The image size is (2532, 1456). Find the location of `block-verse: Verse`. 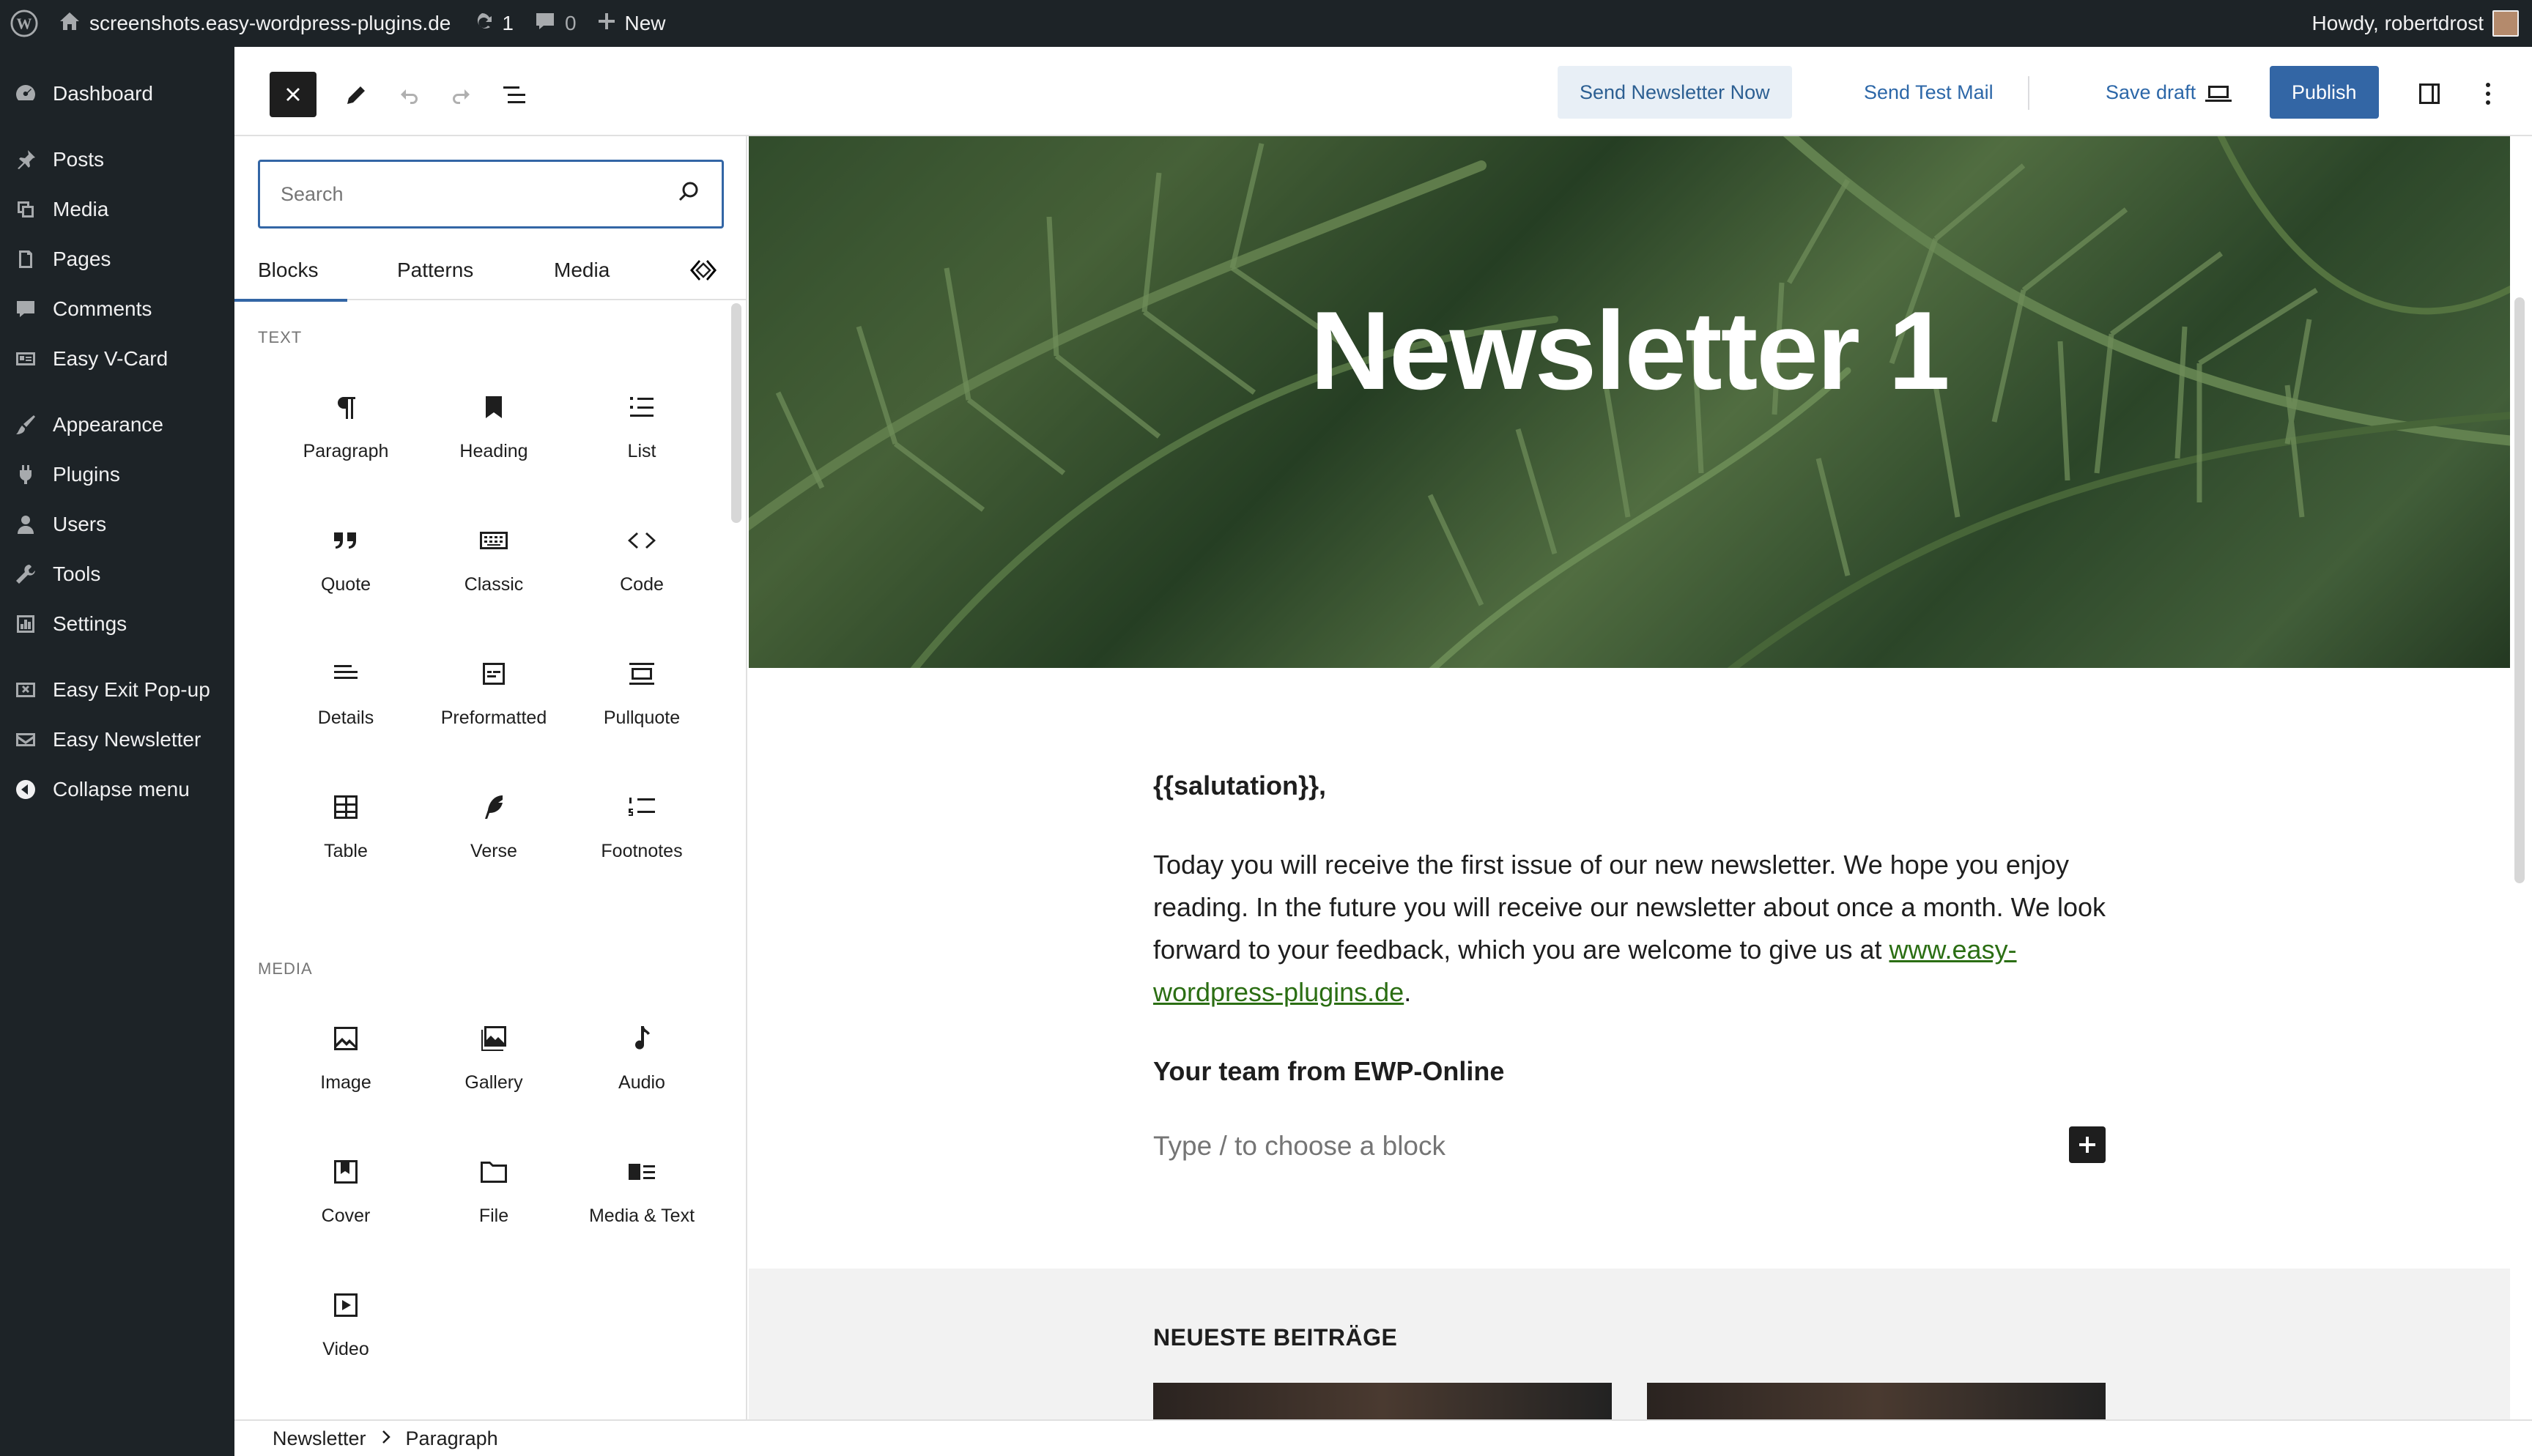

block-verse: Verse is located at coordinates (494, 820).